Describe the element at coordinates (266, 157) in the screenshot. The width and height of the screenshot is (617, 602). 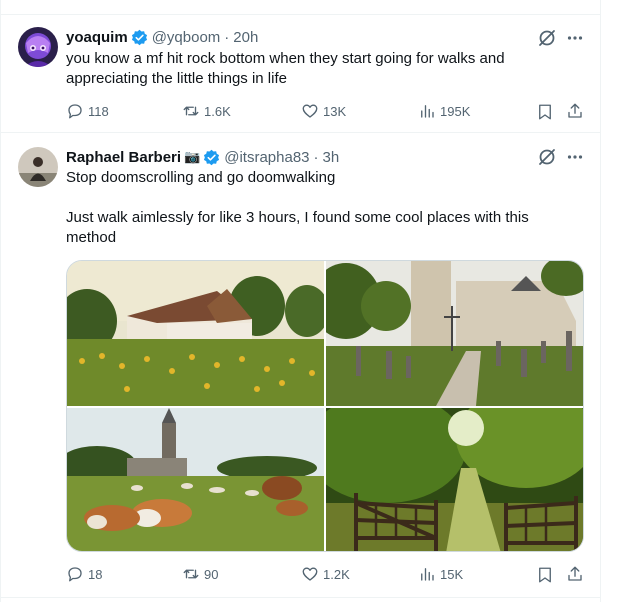
I see `user-handle: @itsrapha83` at that location.